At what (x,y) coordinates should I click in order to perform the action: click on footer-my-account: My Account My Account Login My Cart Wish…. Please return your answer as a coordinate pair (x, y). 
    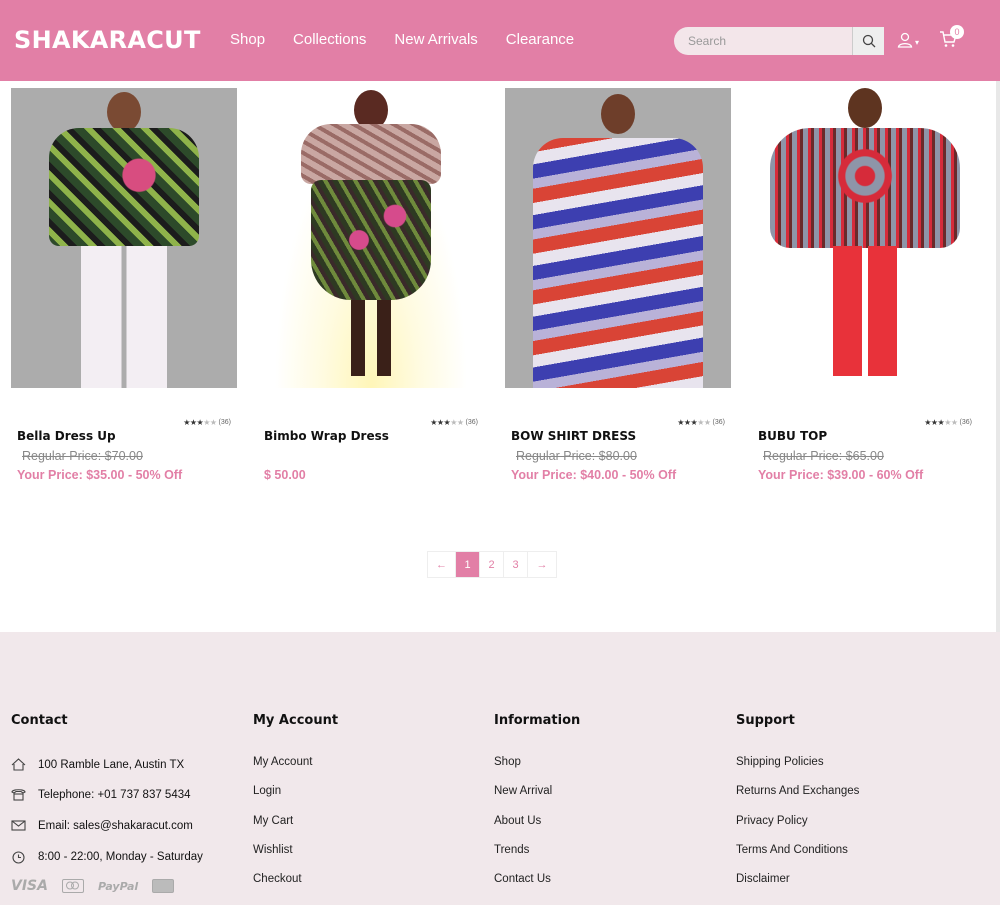
    Looking at the image, I should click on (296, 799).